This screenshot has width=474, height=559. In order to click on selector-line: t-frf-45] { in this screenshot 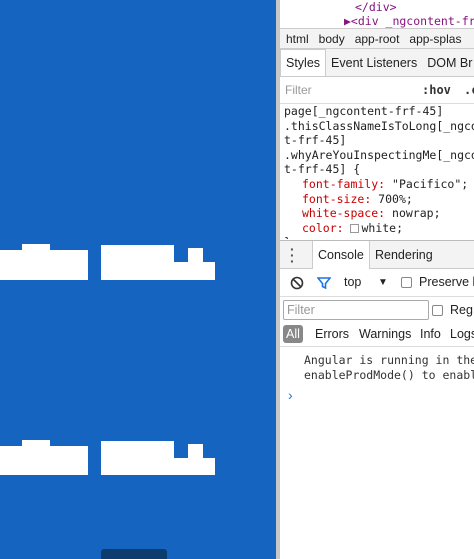, I will do `click(379, 169)`.